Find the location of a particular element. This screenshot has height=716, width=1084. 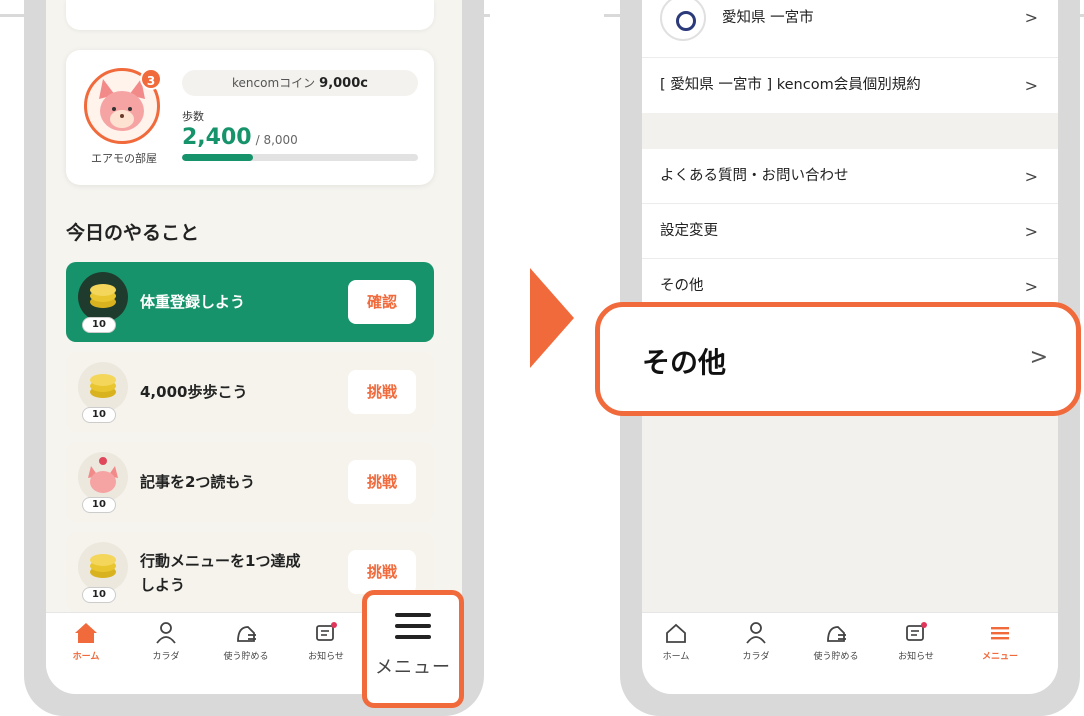

menu-group-org: 愛知県 一宮市 > [ 愛知県 一宮市 ] kencom会員個別規約 > is located at coordinates (850, 56).